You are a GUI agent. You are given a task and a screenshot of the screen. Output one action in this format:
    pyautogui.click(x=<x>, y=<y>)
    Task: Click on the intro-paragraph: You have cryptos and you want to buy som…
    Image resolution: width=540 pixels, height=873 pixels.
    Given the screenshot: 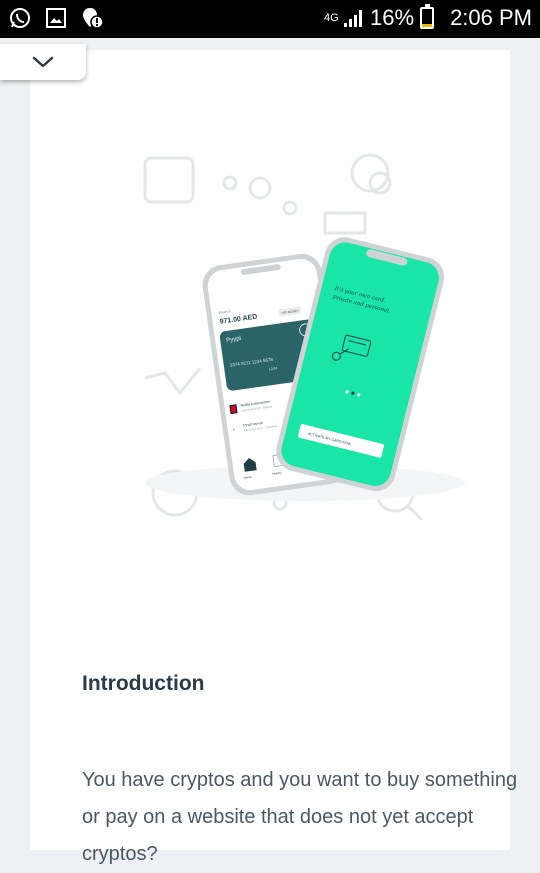 What is the action you would take?
    pyautogui.click(x=300, y=817)
    